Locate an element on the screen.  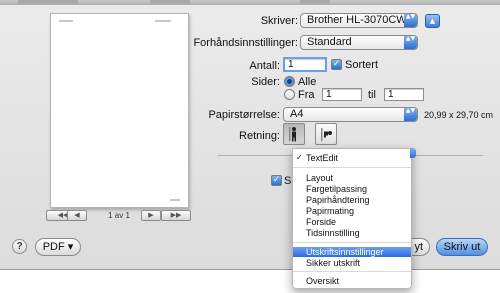
checkmark-icon: ✓ is located at coordinates (299, 157).